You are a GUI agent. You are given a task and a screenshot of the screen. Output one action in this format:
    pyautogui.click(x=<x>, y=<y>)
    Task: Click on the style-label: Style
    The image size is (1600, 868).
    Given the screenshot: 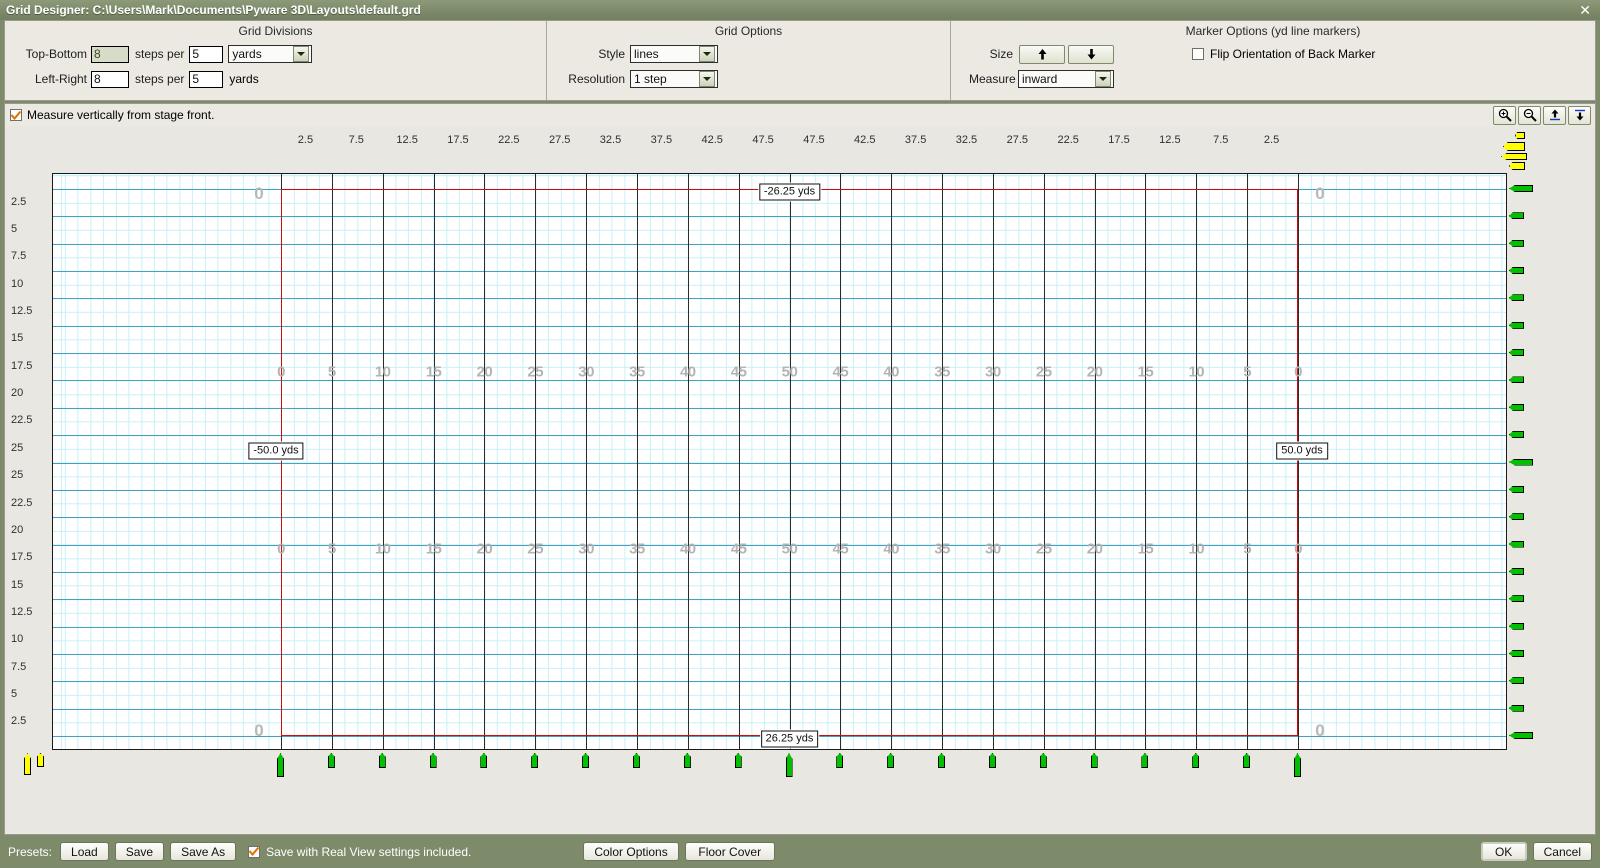 What is the action you would take?
    pyautogui.click(x=611, y=54)
    